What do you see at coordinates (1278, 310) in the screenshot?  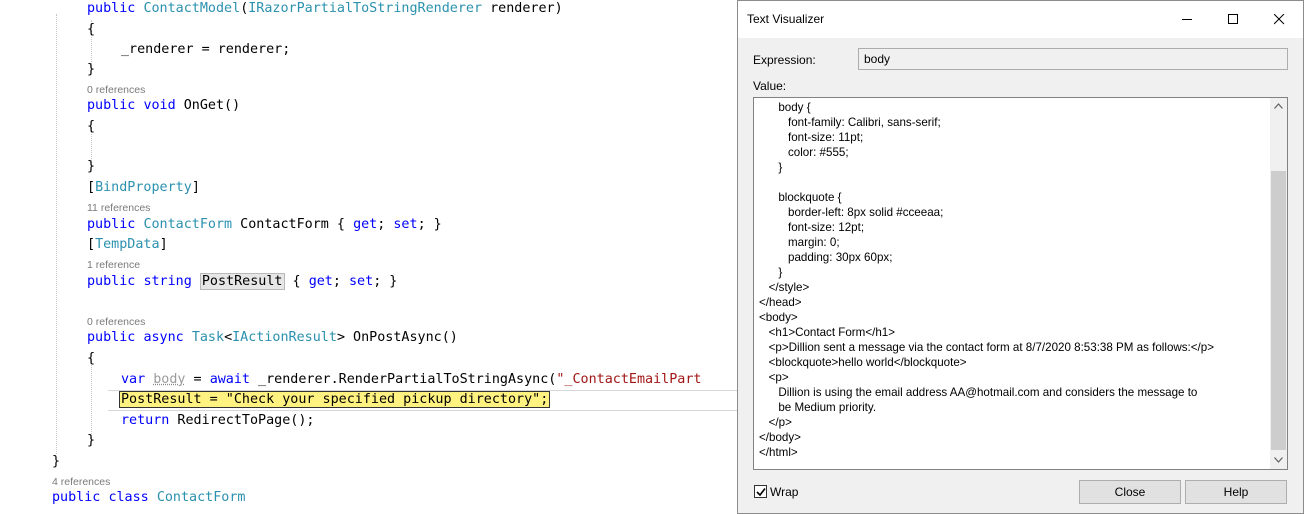 I see `scrollbar-thumb` at bounding box center [1278, 310].